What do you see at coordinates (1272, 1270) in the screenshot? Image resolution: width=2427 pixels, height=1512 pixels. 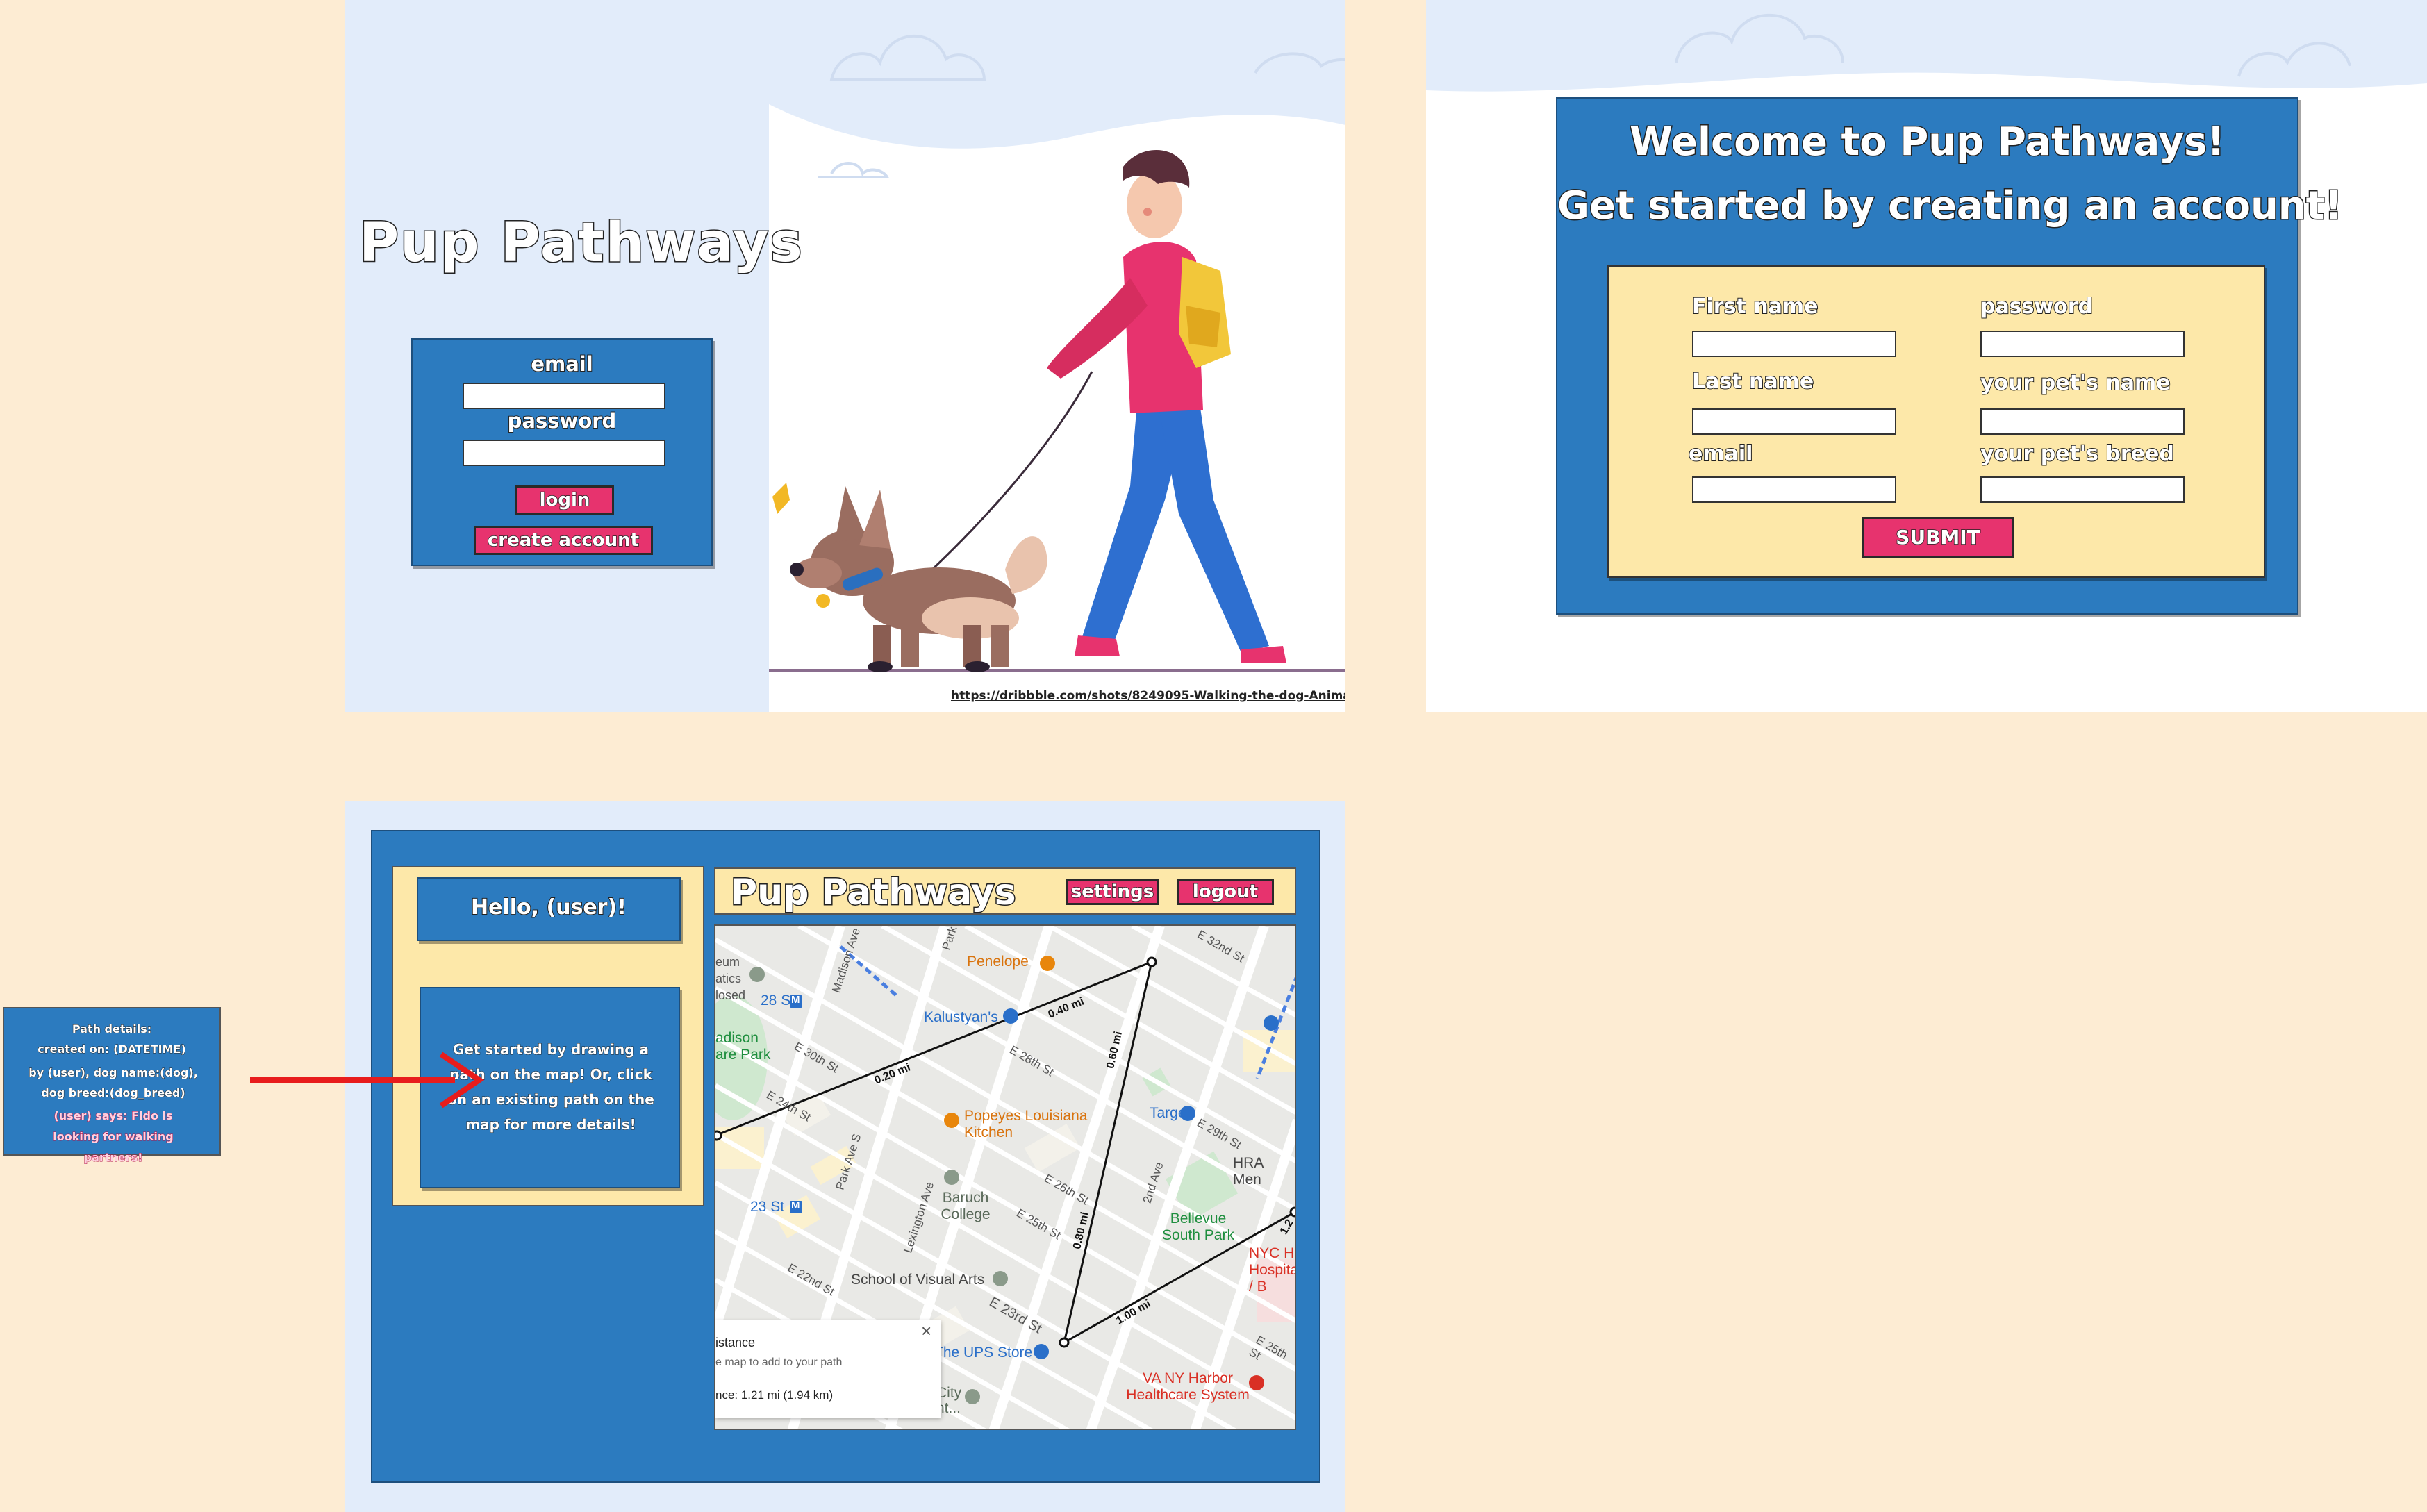 I see `map-place-nyc-hospitals: NYC H Hospitals / B` at bounding box center [1272, 1270].